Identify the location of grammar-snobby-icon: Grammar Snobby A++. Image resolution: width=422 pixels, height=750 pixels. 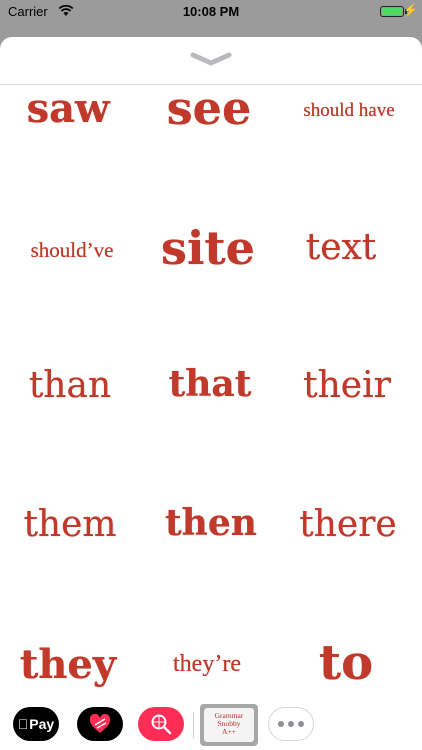
(229, 725).